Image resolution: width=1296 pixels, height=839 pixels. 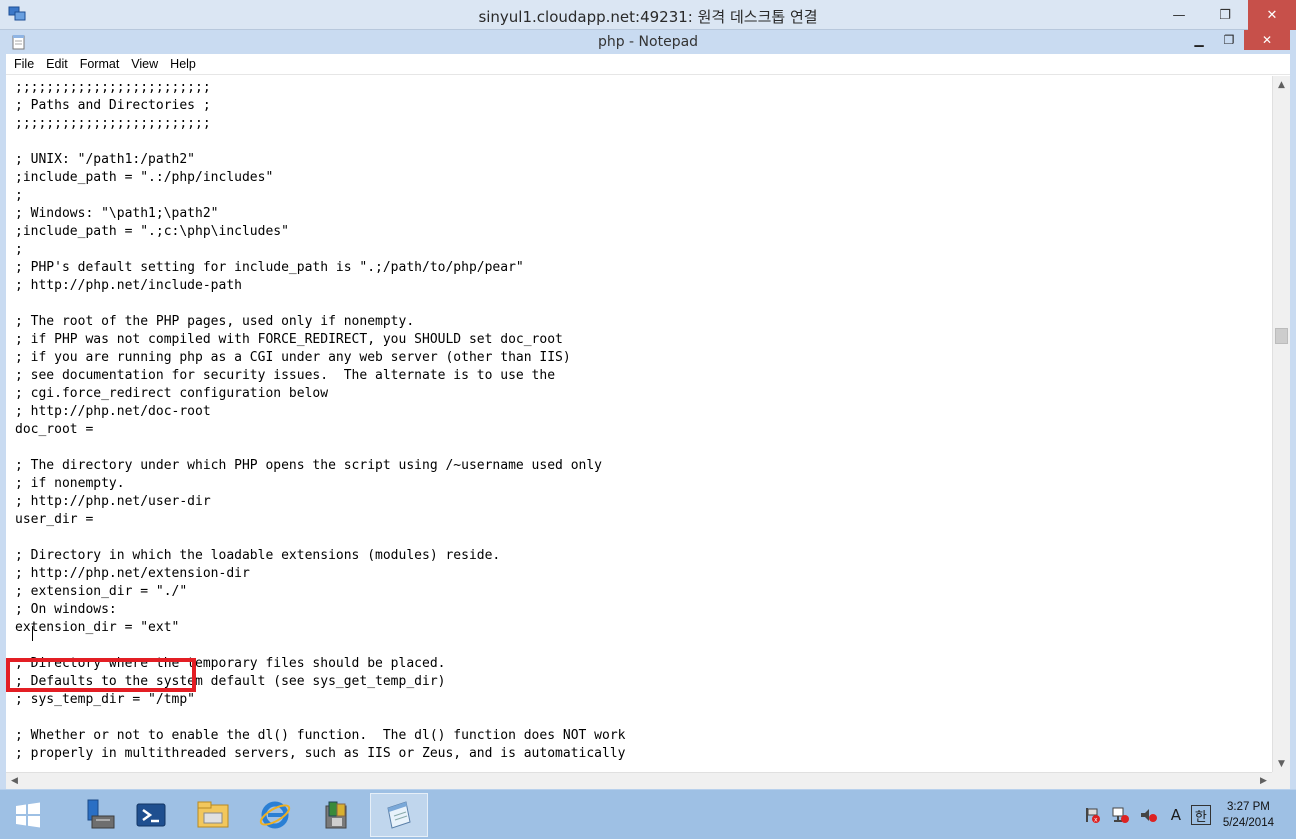 I want to click on code-line: extension_dir = "ext", so click(x=97, y=627).